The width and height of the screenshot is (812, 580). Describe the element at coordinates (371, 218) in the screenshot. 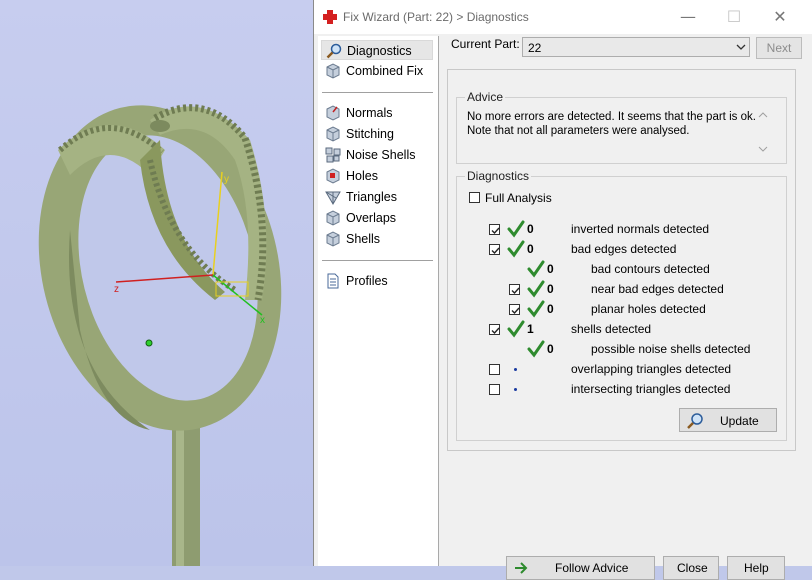

I see `nav-label: Overlaps` at that location.